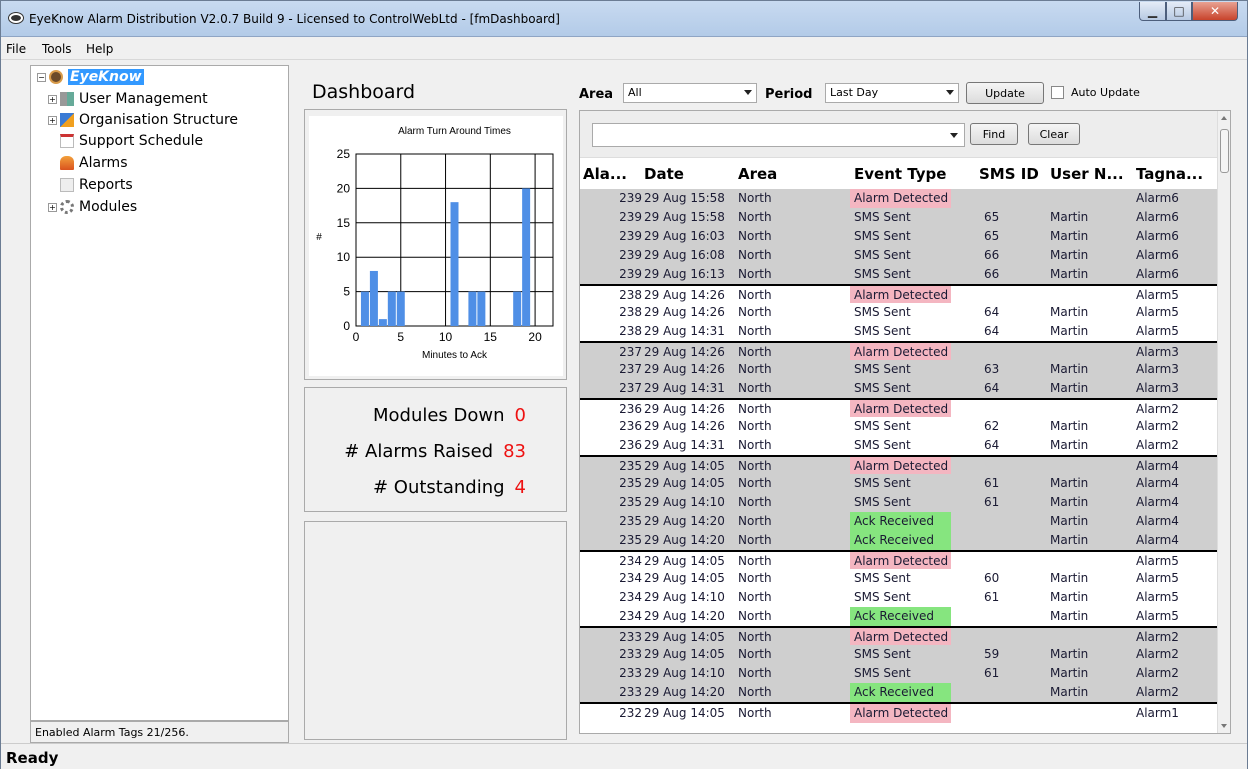  What do you see at coordinates (99, 49) in the screenshot?
I see `menu-help: Help` at bounding box center [99, 49].